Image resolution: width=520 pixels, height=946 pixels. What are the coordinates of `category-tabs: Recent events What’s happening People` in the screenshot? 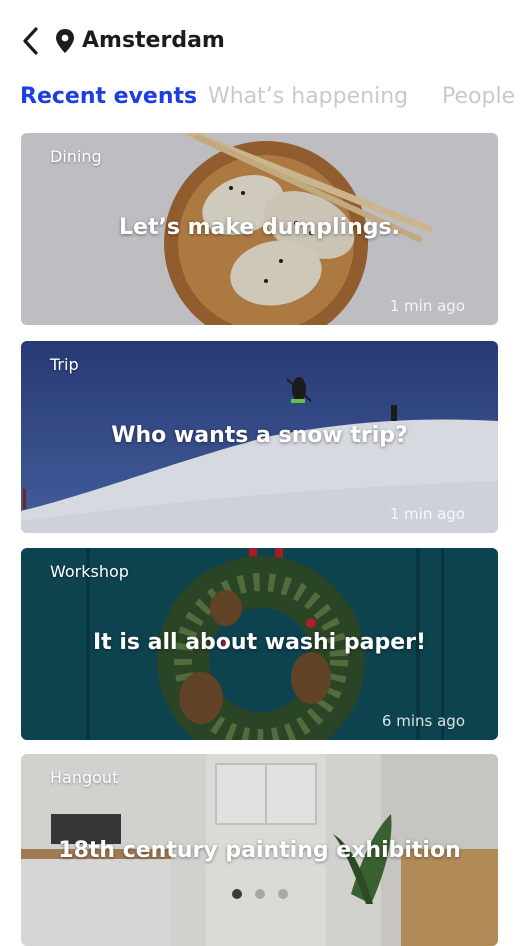 It's located at (270, 98).